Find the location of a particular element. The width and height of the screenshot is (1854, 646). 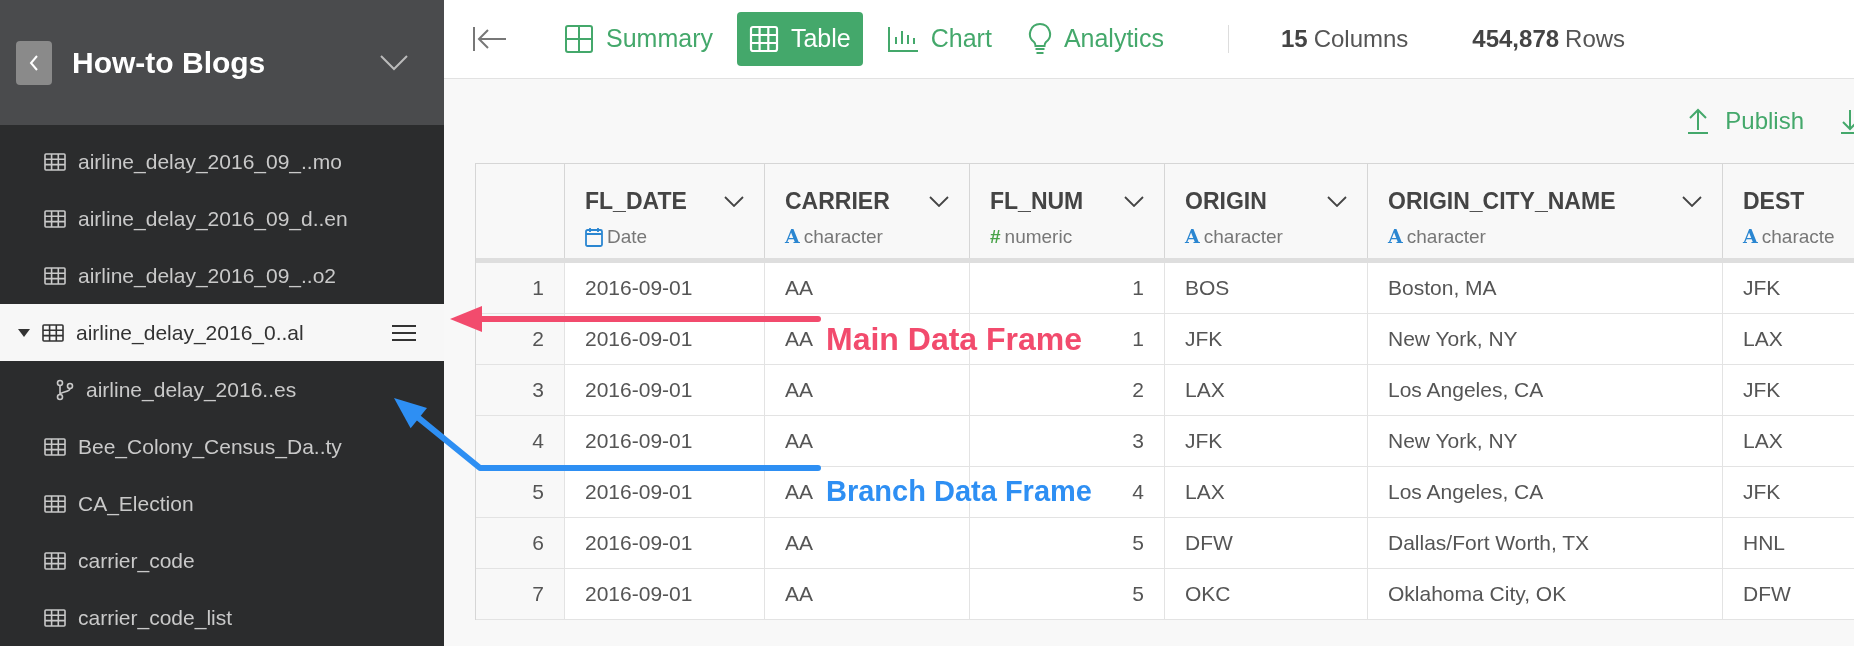

caret-down-icon is located at coordinates (24, 332).